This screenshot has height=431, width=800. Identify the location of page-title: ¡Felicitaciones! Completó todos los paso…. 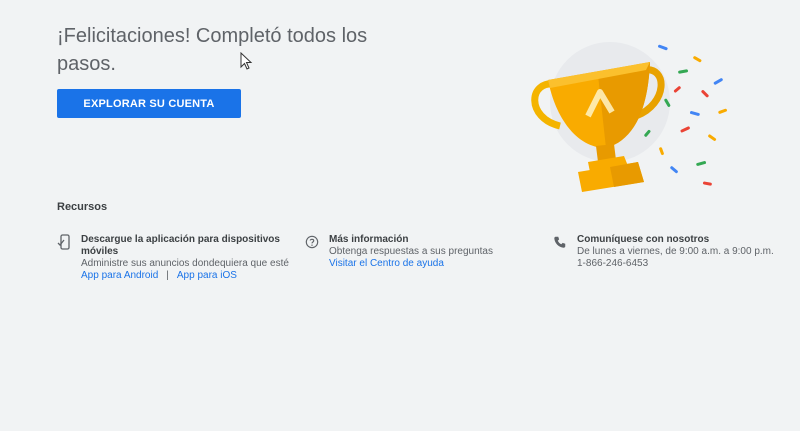
(212, 50).